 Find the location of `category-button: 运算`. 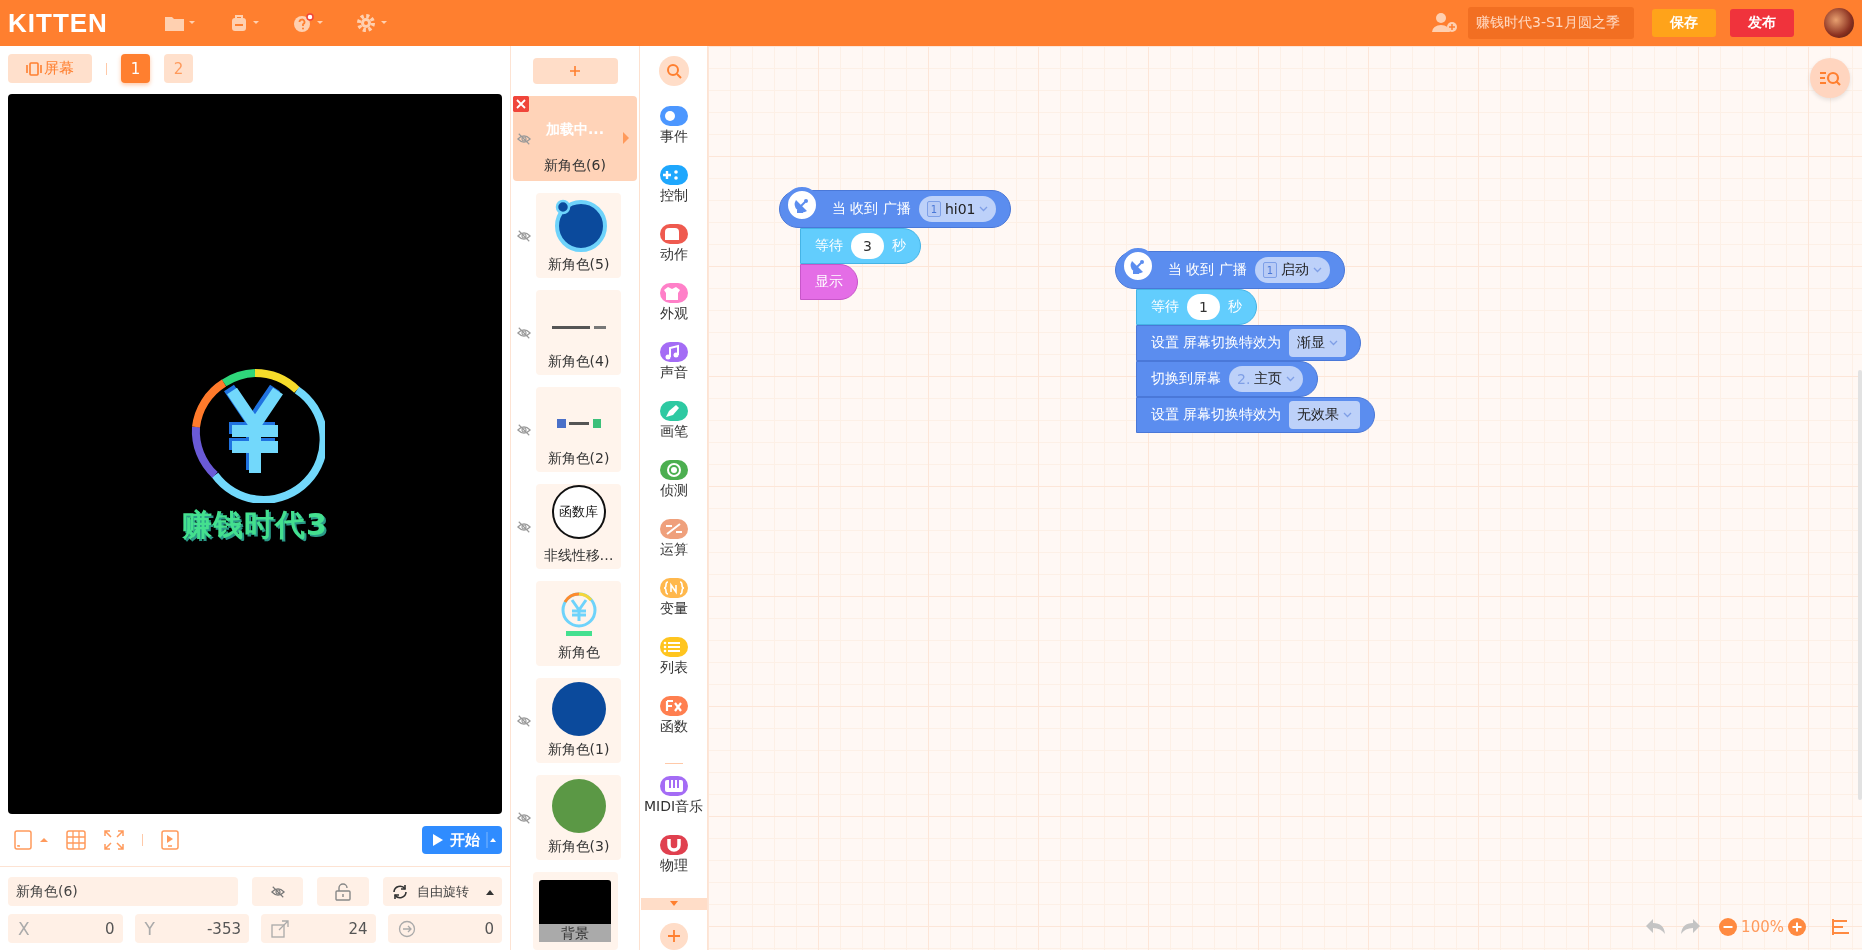

category-button: 运算 is located at coordinates (673, 548).